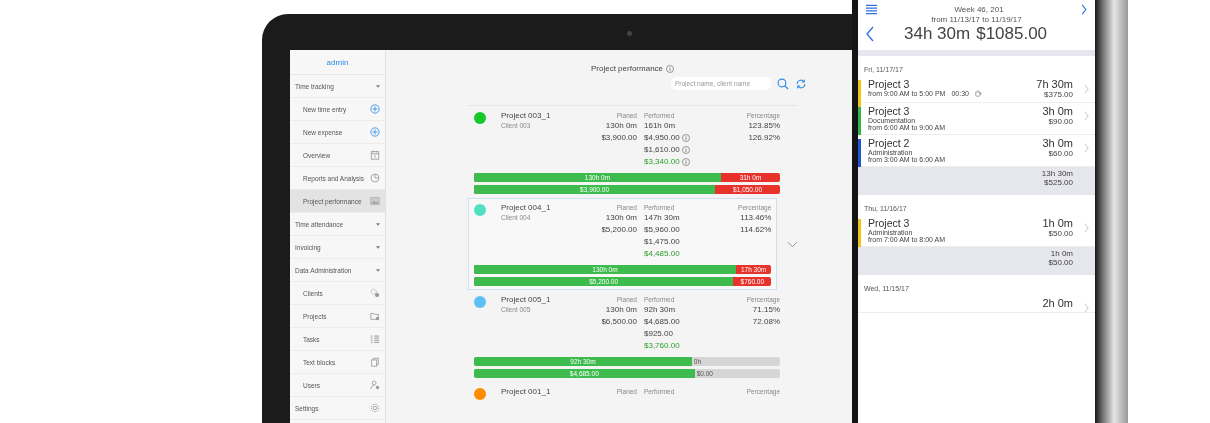 The image size is (1210, 423). Describe the element at coordinates (375, 201) in the screenshot. I see `image-icon` at that location.